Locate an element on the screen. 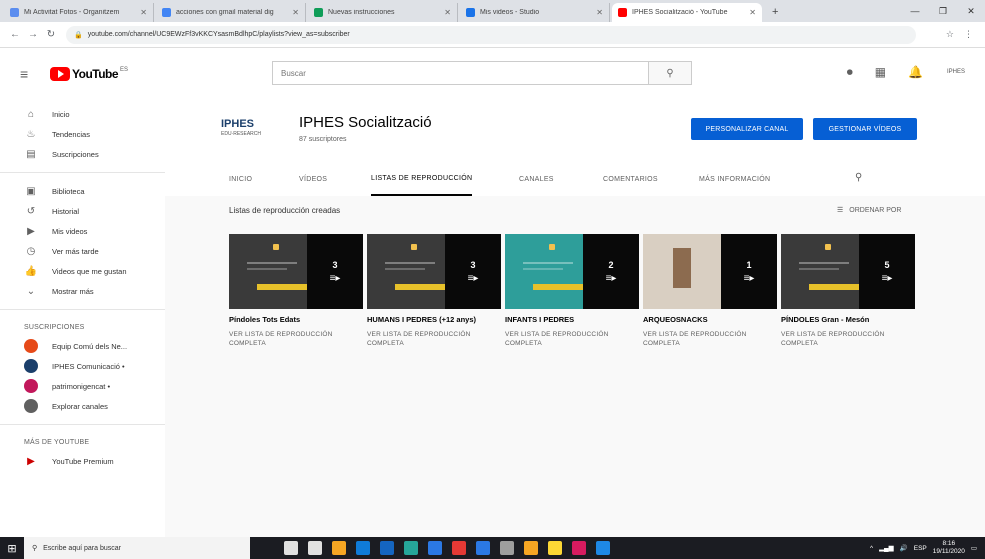  playlist-title: INFANTS I PEDRES is located at coordinates (572, 319).